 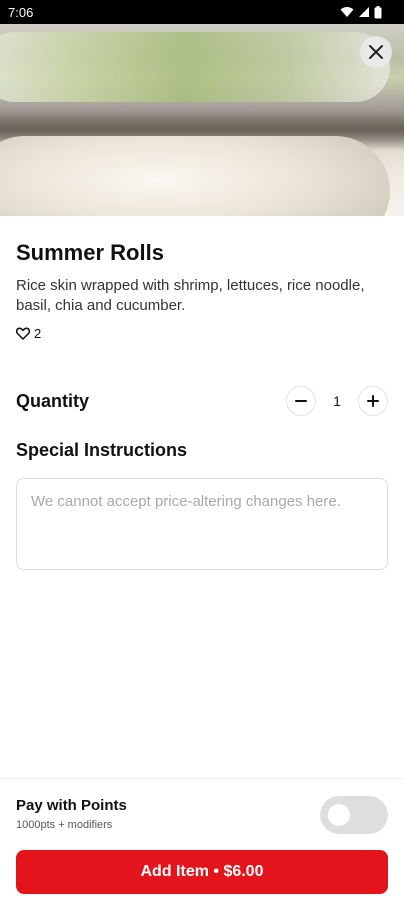 What do you see at coordinates (202, 12) in the screenshot?
I see `status-bar: 7:06` at bounding box center [202, 12].